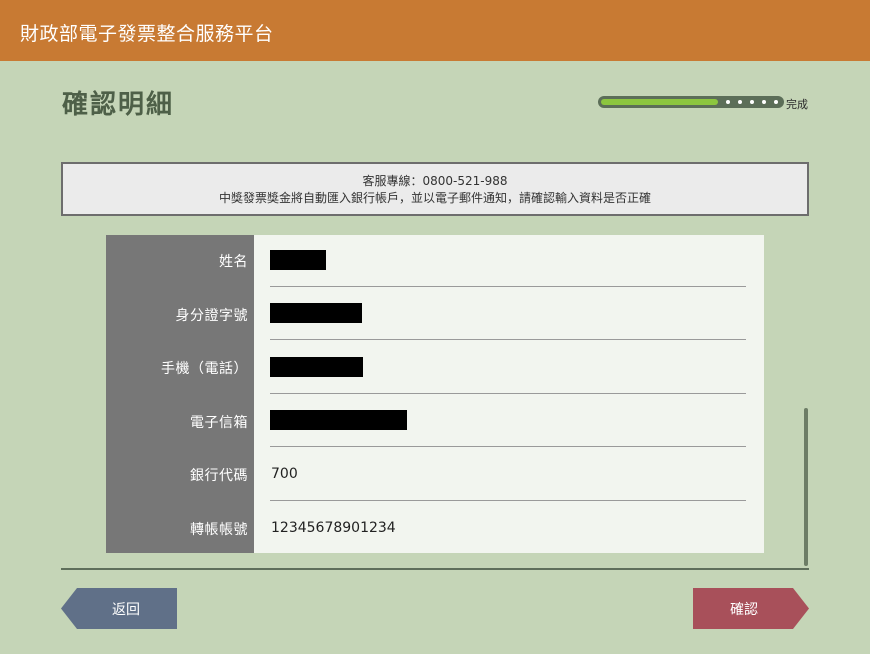 This screenshot has width=870, height=654. Describe the element at coordinates (147, 34) in the screenshot. I see `app-title: 財政部電子發票整合服務平台` at that location.